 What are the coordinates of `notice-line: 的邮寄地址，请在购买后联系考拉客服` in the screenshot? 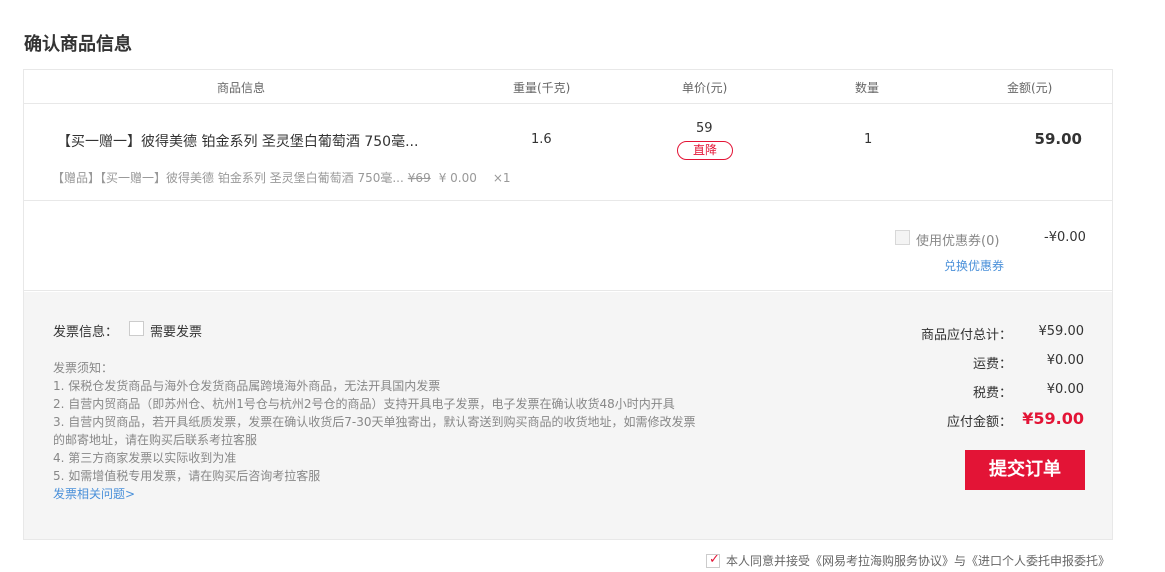 It's located at (155, 440).